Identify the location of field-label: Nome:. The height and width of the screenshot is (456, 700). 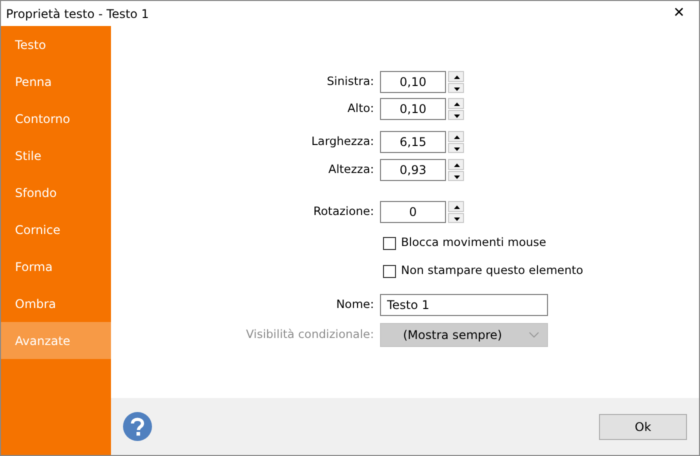
(355, 305).